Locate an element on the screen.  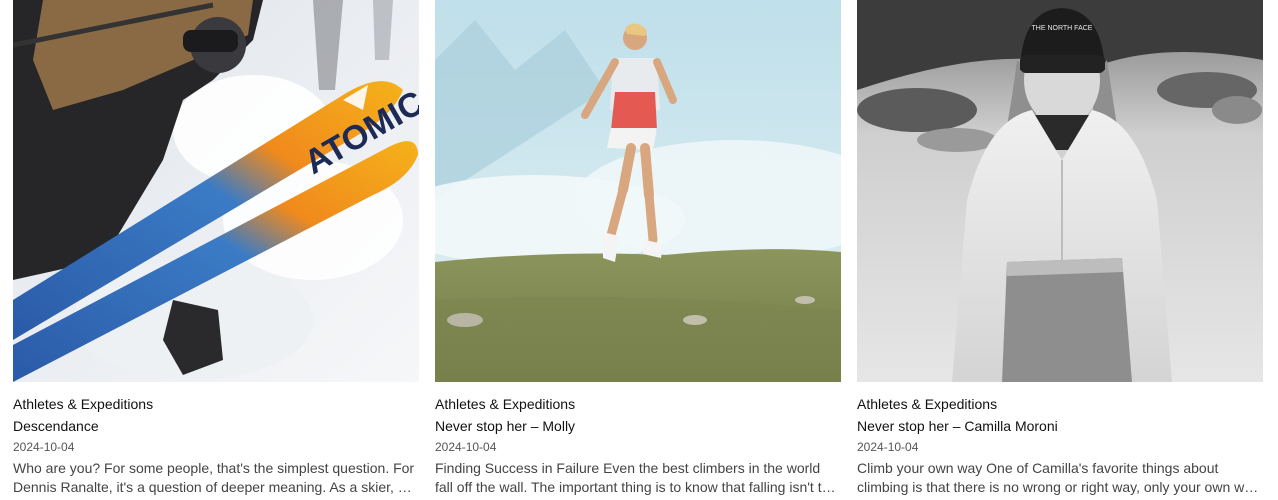
article-title-link: Never stop her – Camilla Moroni is located at coordinates (957, 426).